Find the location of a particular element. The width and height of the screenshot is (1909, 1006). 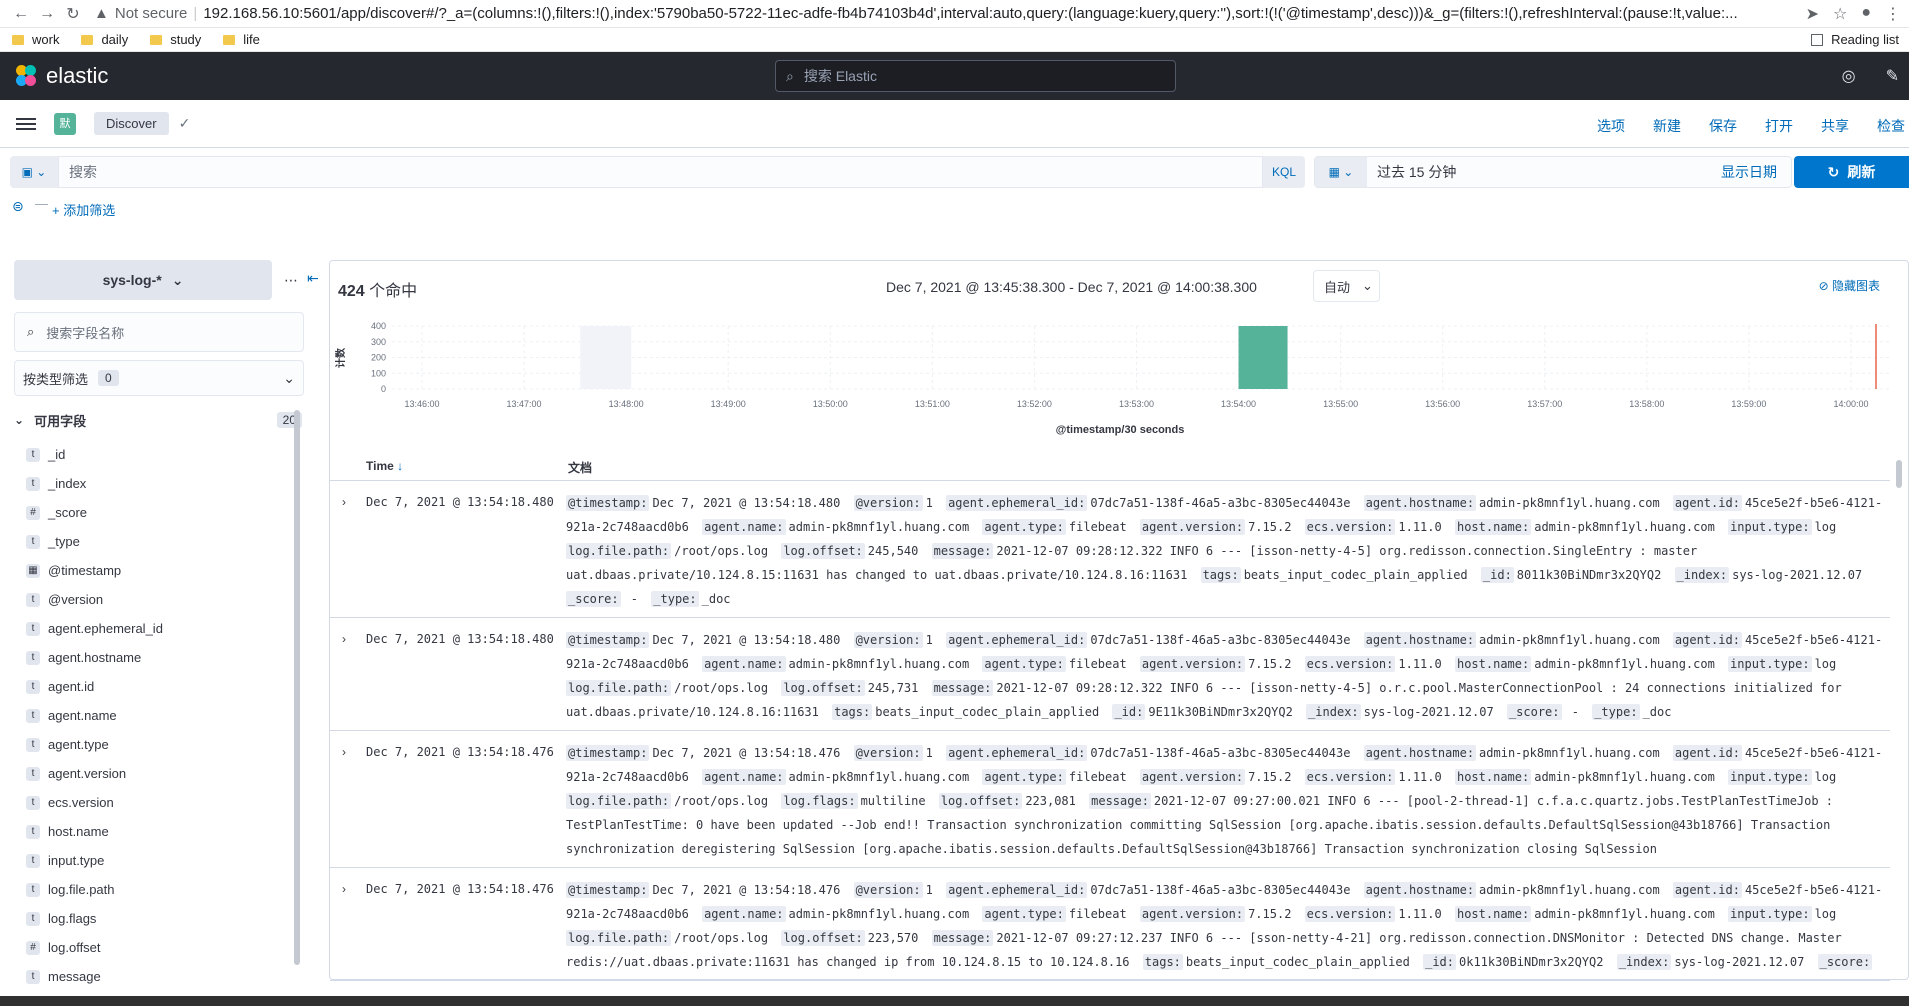

elastic-logo: elastic is located at coordinates (61, 76).